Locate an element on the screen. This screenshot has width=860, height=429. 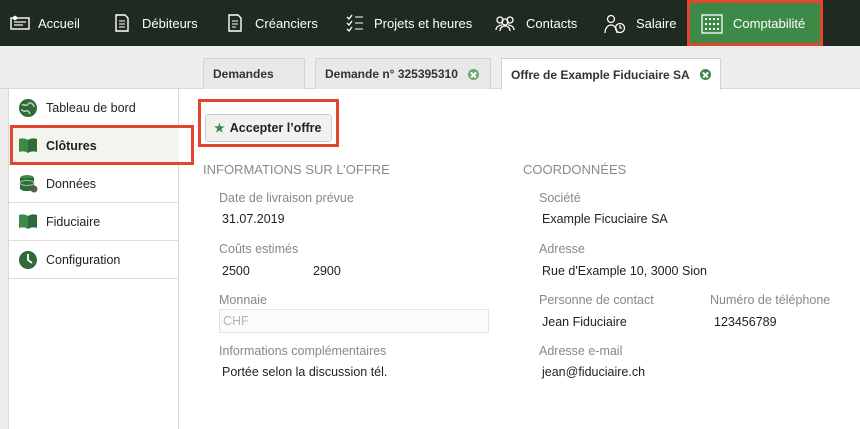
accept-offer-label: Accepter l’offre is located at coordinates (275, 128).